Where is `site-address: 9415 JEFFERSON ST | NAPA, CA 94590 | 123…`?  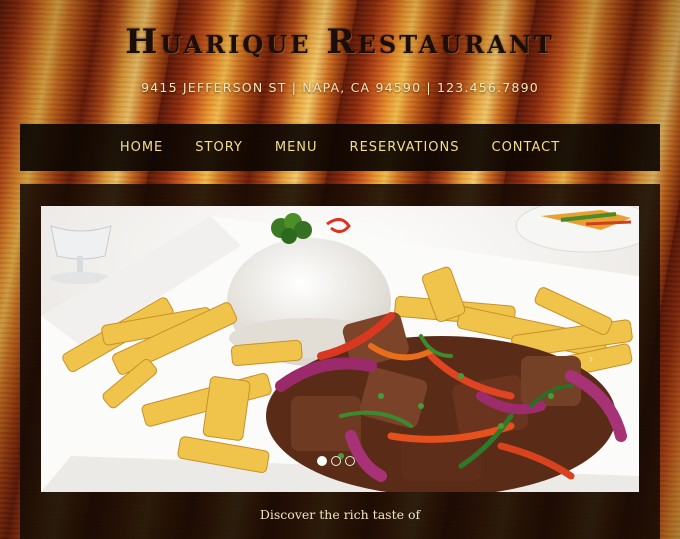 site-address: 9415 JEFFERSON ST | NAPA, CA 94590 | 123… is located at coordinates (340, 87).